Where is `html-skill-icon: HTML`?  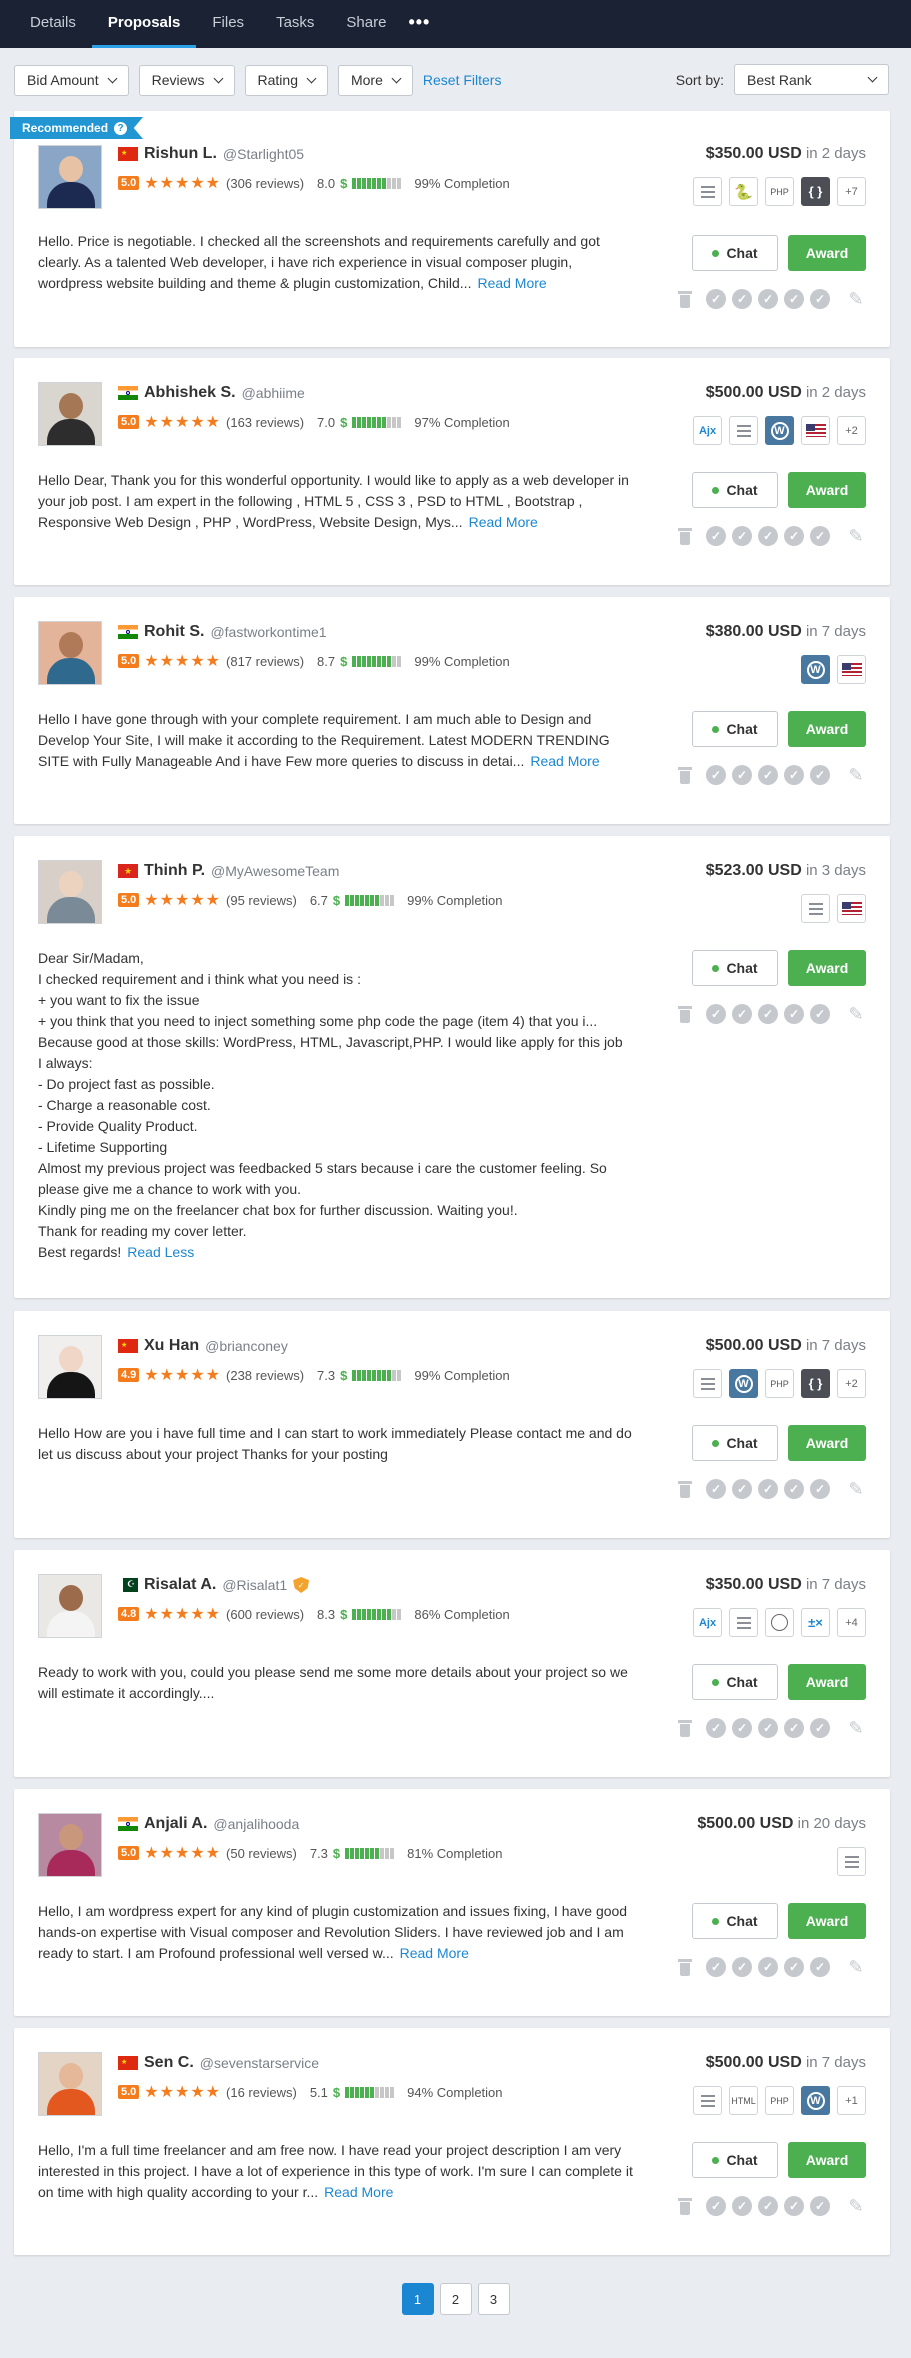
html-skill-icon: HTML is located at coordinates (743, 2100).